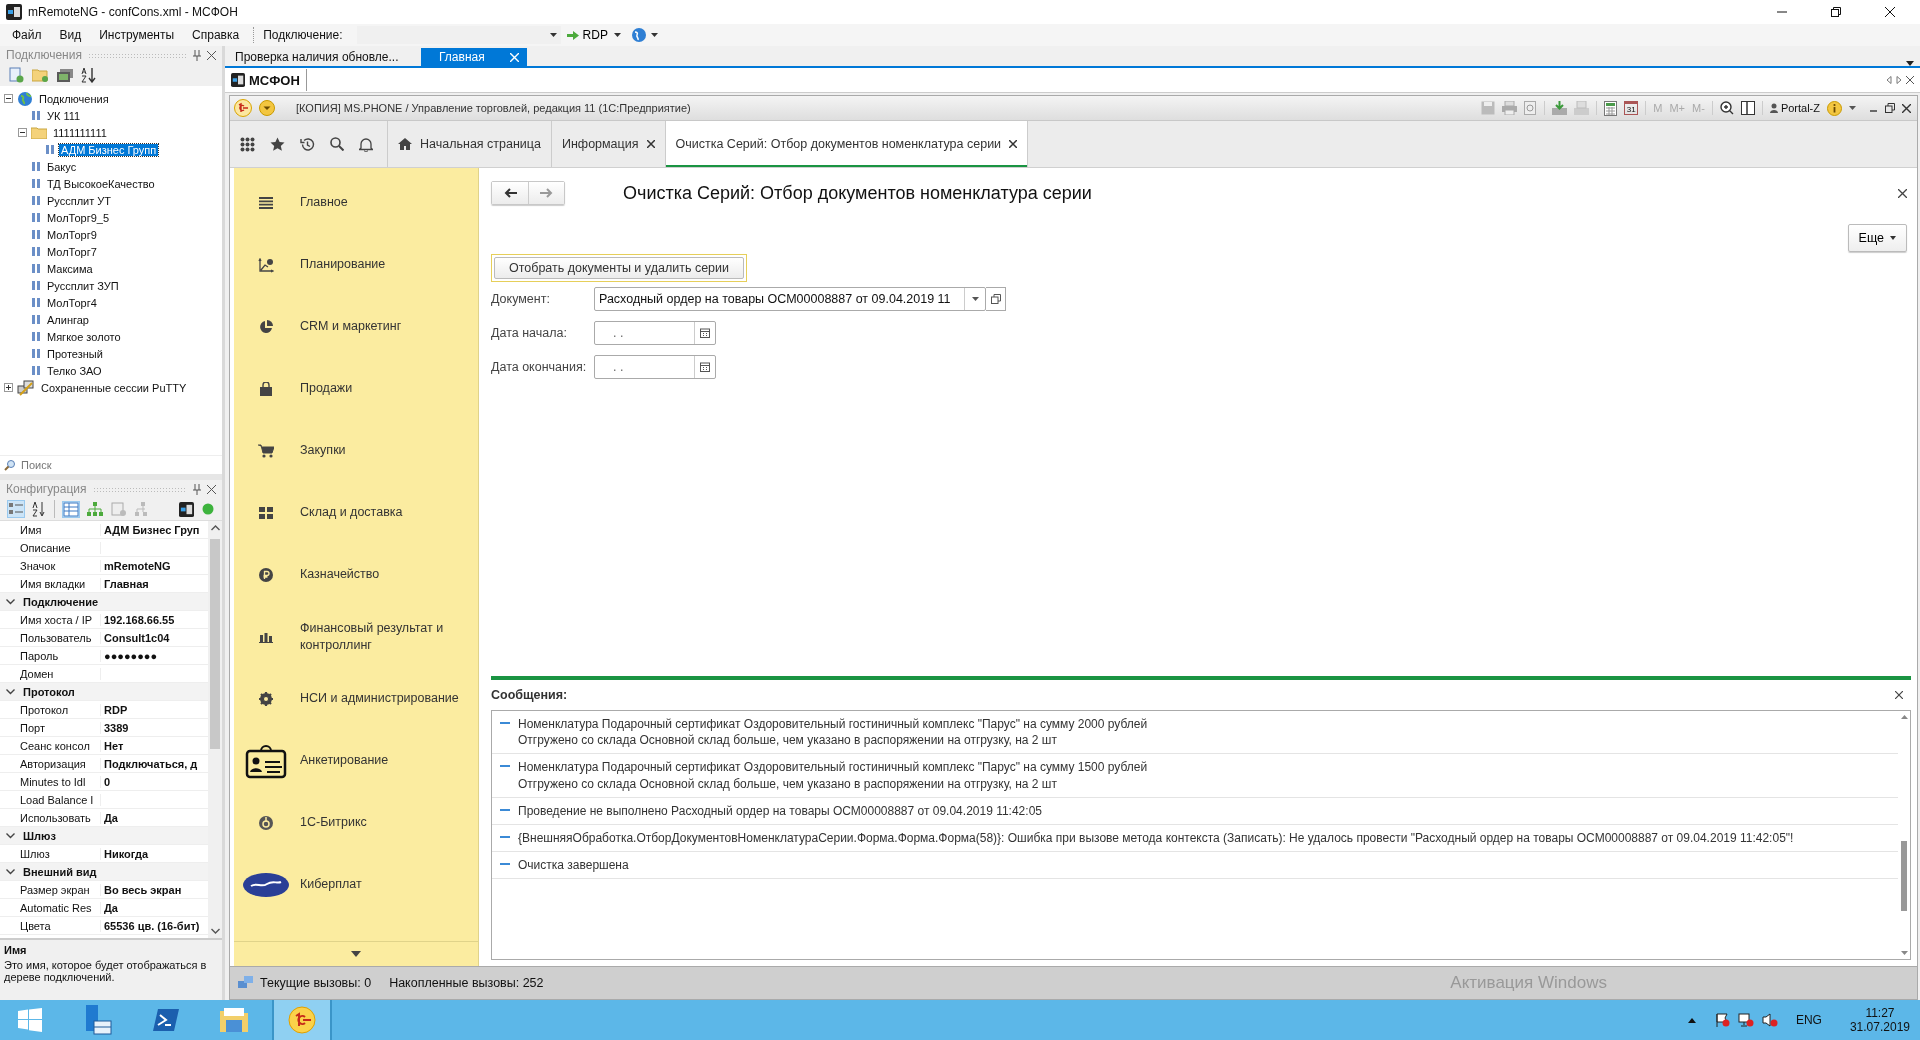 This screenshot has height=1040, width=1920. What do you see at coordinates (219, 35) in the screenshot?
I see `menu-item: Справка` at bounding box center [219, 35].